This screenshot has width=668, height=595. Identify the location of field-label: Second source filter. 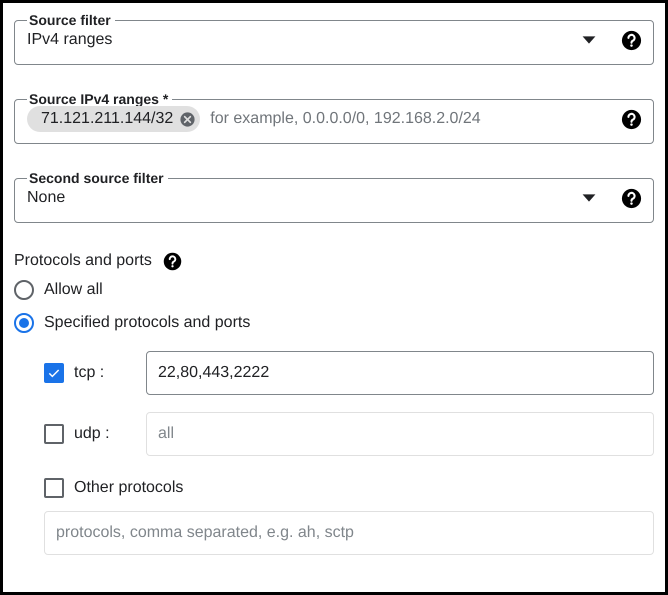
(96, 178).